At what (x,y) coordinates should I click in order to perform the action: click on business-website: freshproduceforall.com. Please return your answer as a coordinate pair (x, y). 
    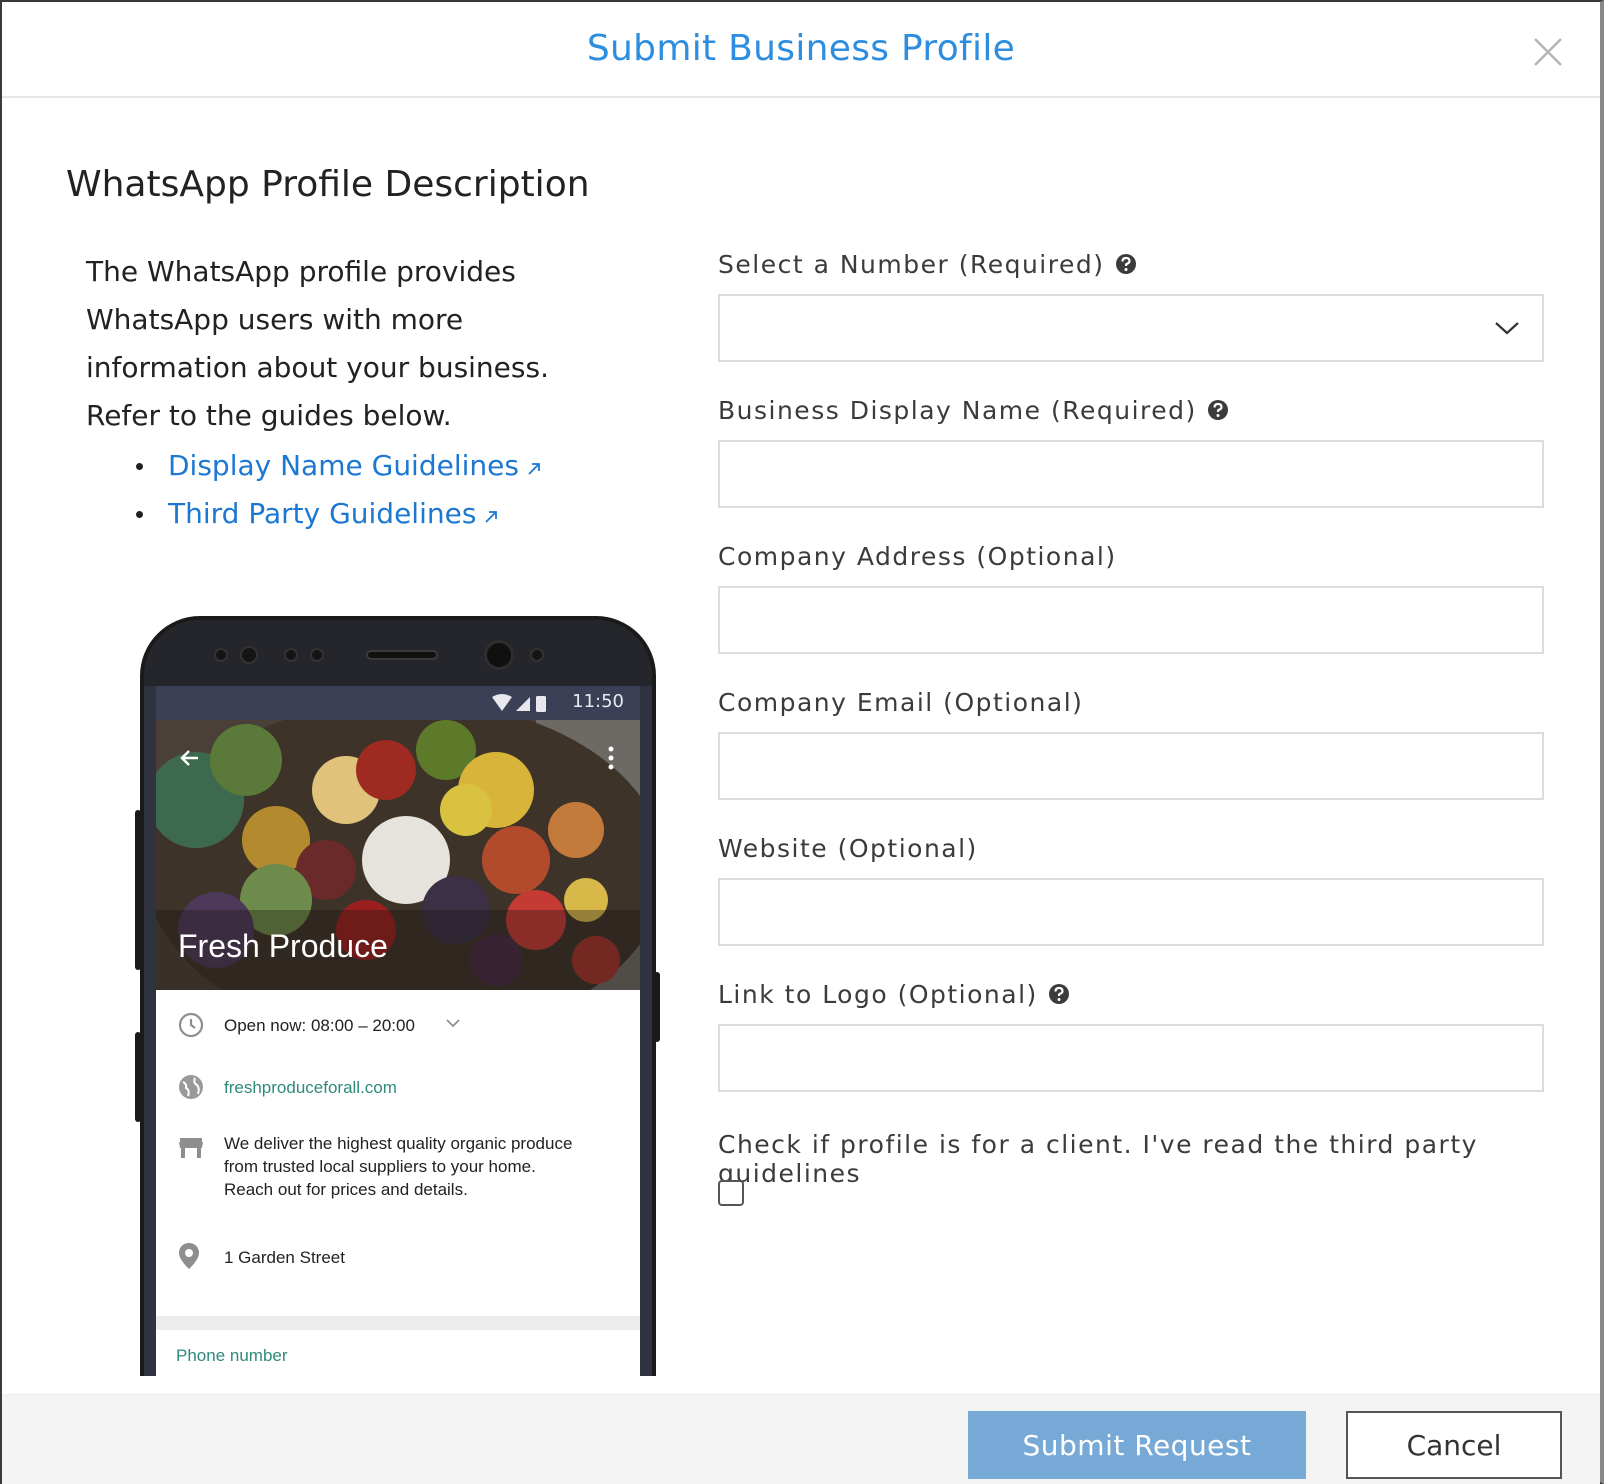
    Looking at the image, I should click on (310, 1087).